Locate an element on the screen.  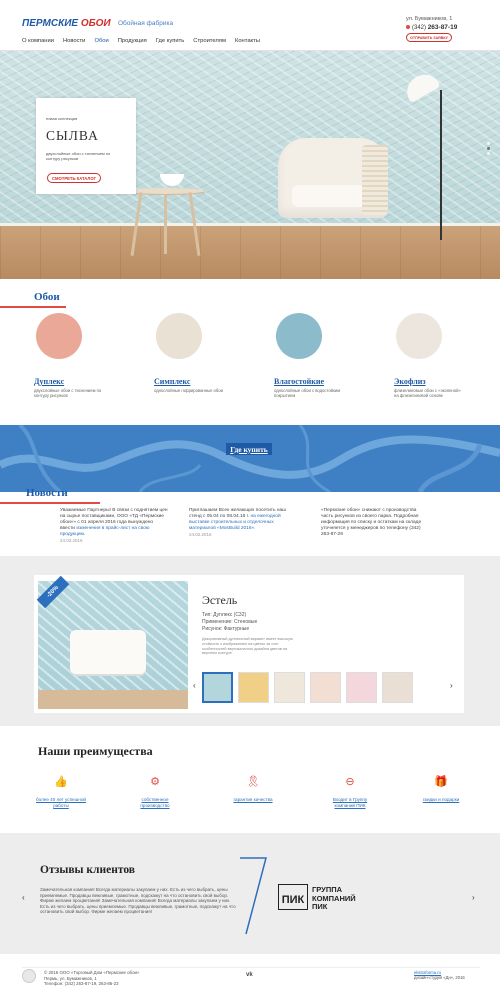
pik-logo: ПИК is located at coordinates (293, 897).